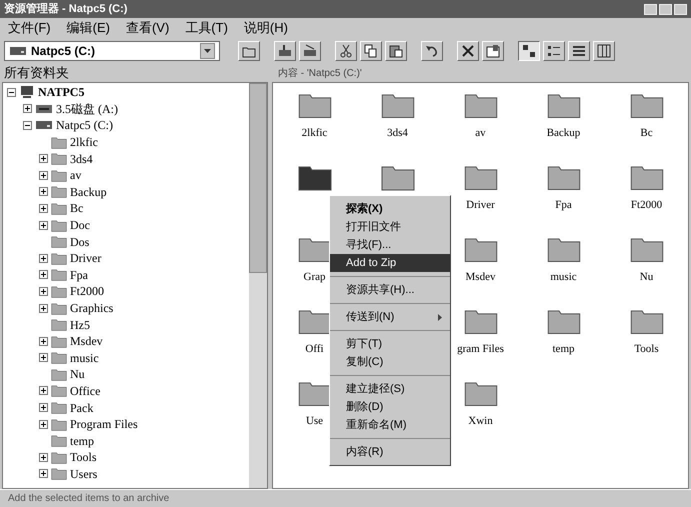  I want to click on tree-item: Tools, so click(83, 457).